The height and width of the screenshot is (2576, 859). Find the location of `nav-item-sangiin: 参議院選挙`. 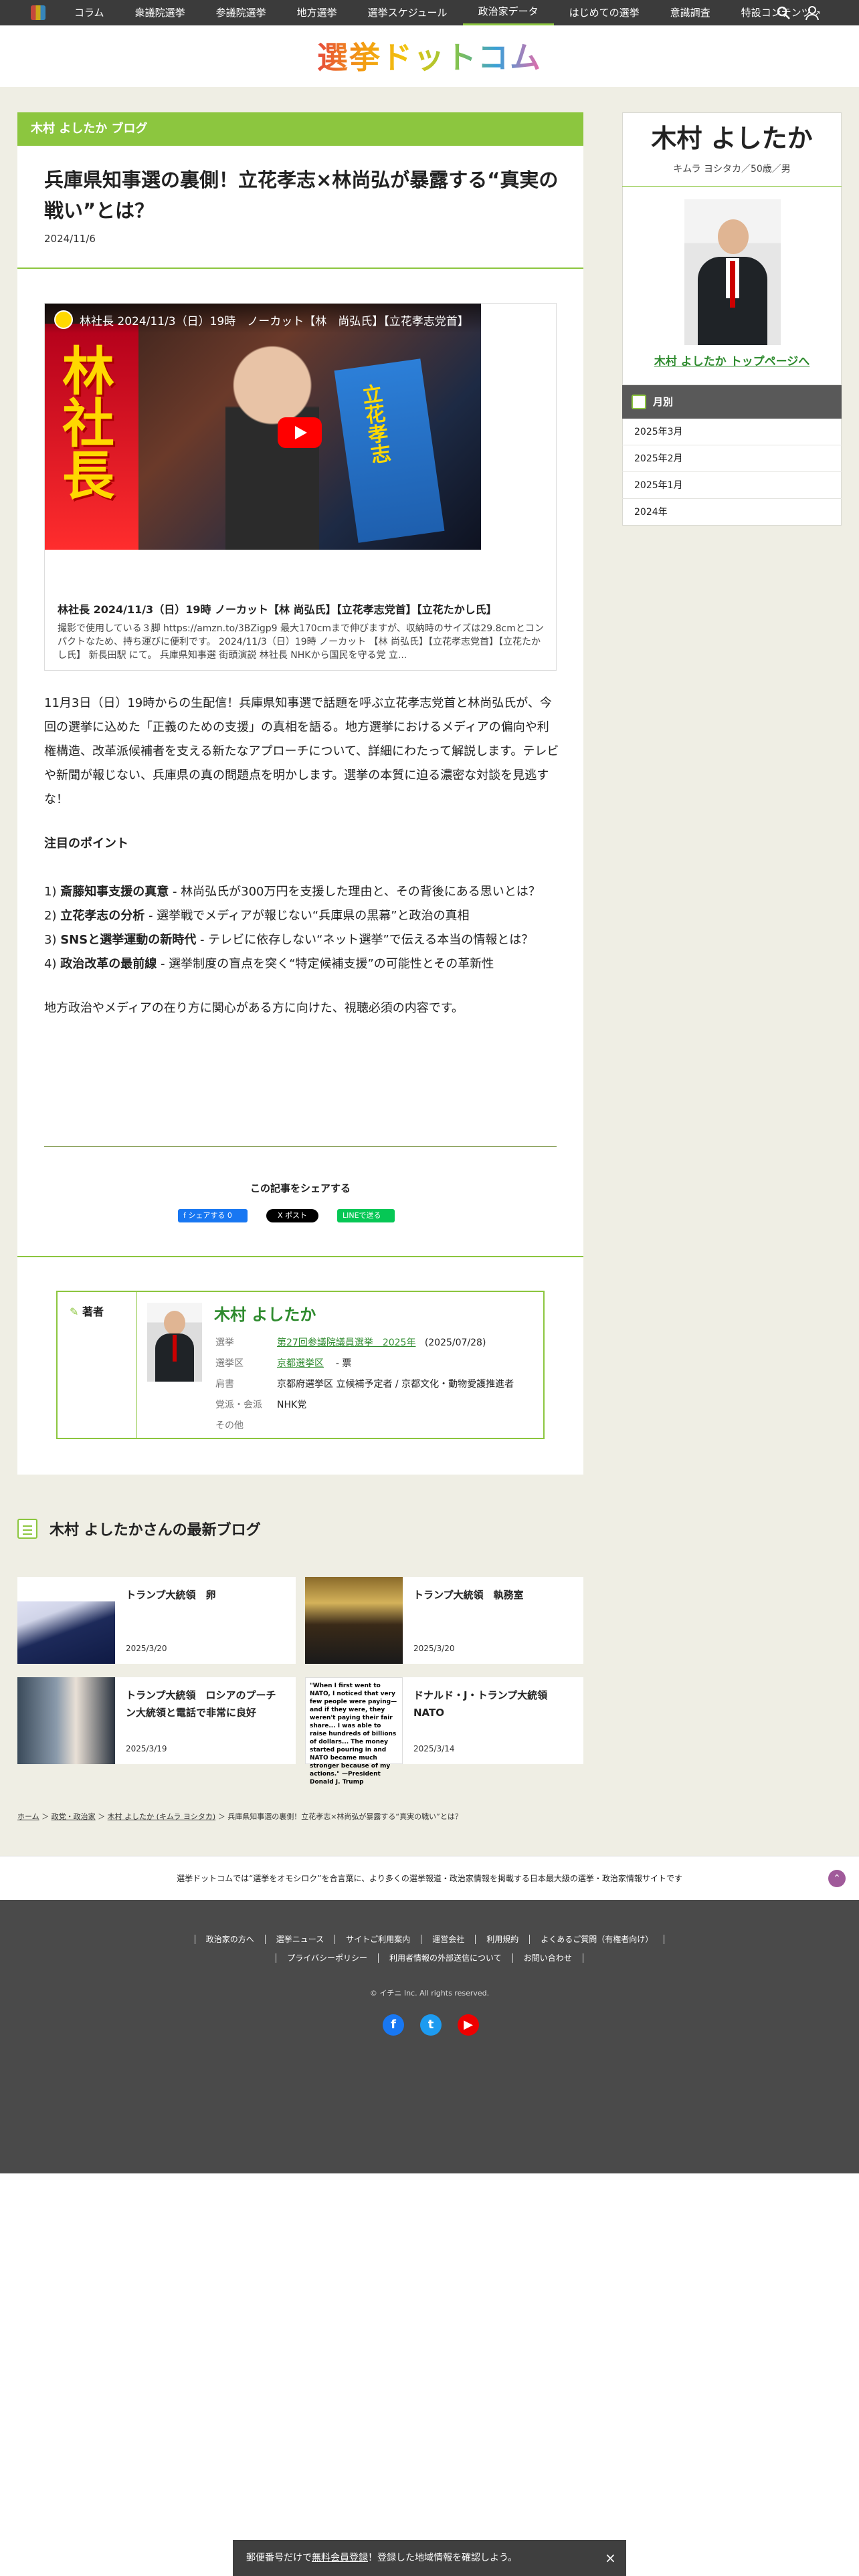

nav-item-sangiin: 参議院選挙 is located at coordinates (242, 12).